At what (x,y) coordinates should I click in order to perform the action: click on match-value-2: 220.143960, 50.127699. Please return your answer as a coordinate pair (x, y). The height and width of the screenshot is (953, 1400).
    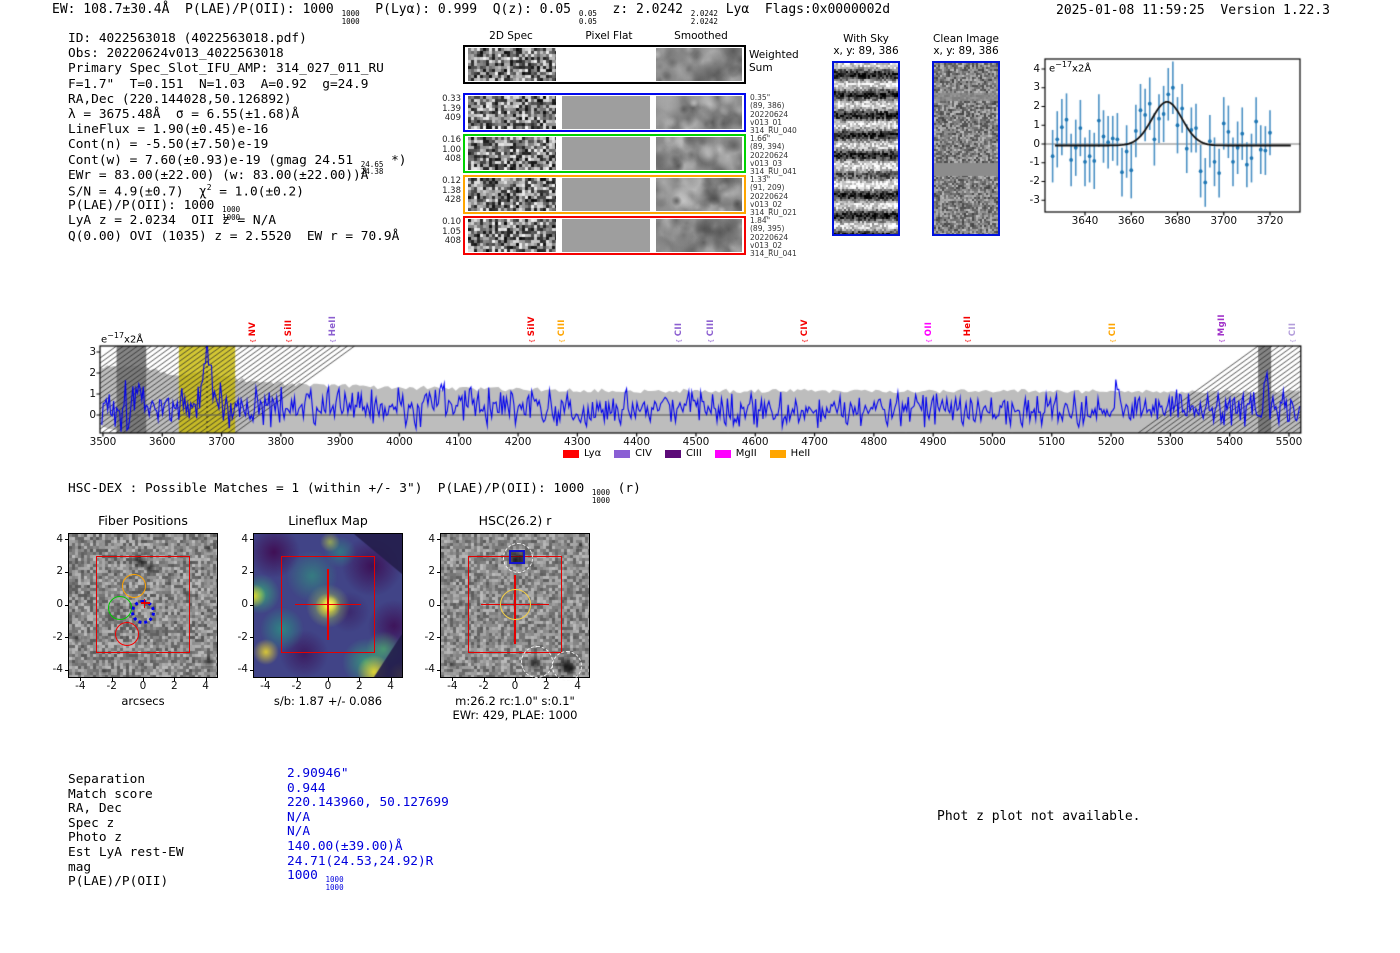
    Looking at the image, I should click on (368, 803).